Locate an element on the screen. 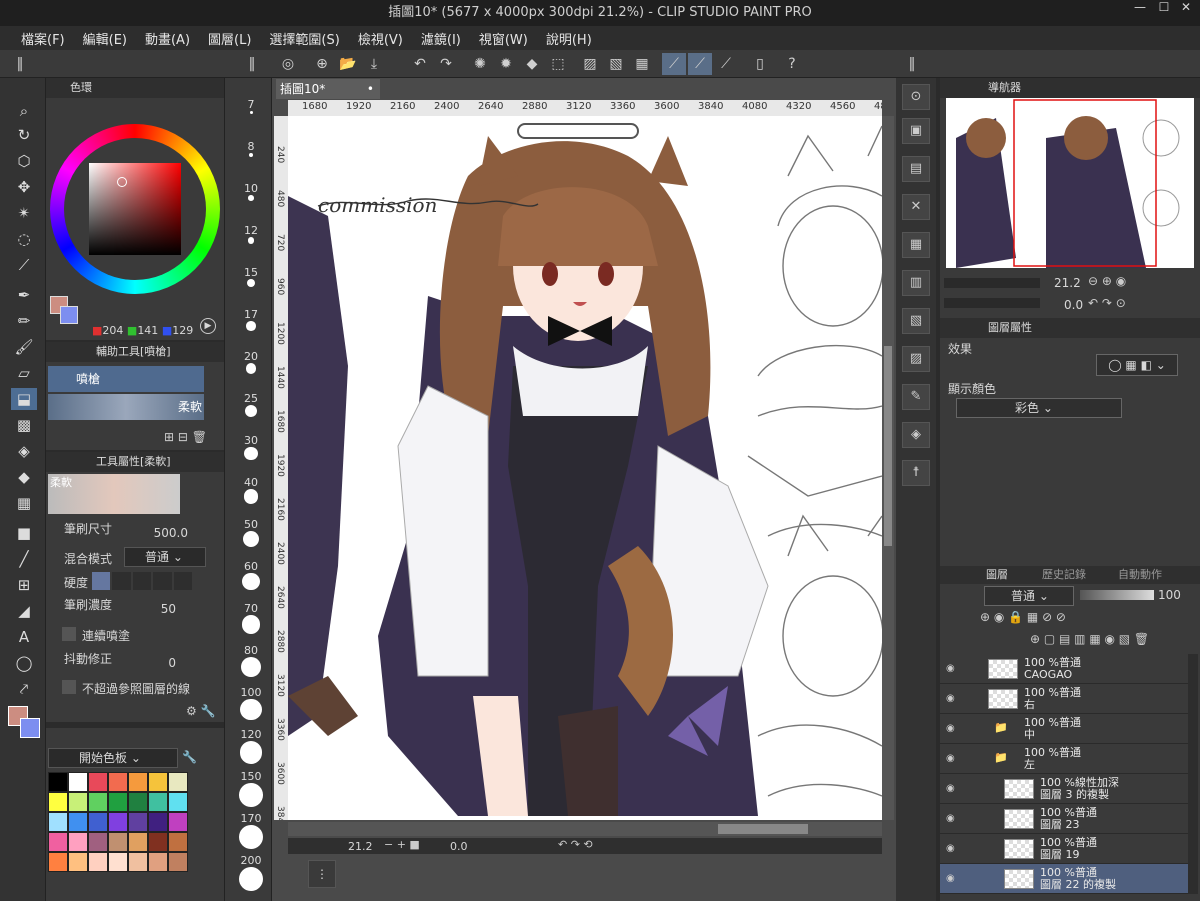 The image size is (1200, 901). brush-size-preset: 170 is located at coordinates (251, 830).